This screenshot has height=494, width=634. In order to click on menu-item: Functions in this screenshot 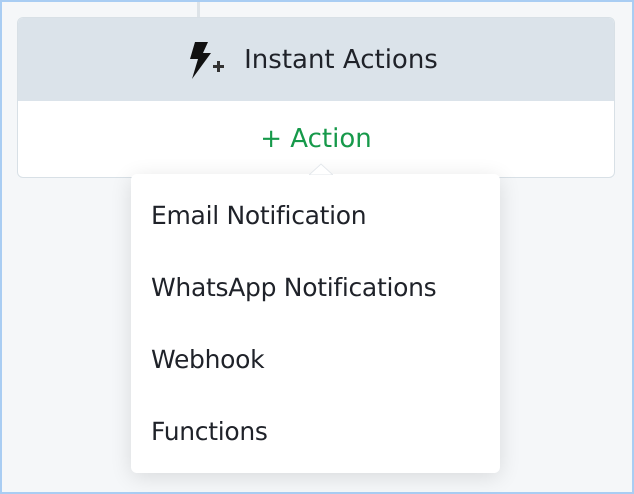, I will do `click(315, 431)`.